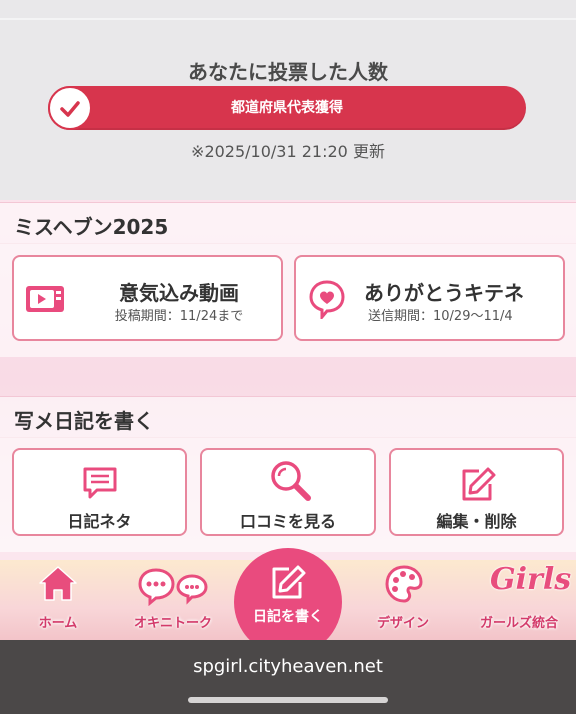  What do you see at coordinates (288, 666) in the screenshot?
I see `browser-url: spgirl.cityheaven.net` at bounding box center [288, 666].